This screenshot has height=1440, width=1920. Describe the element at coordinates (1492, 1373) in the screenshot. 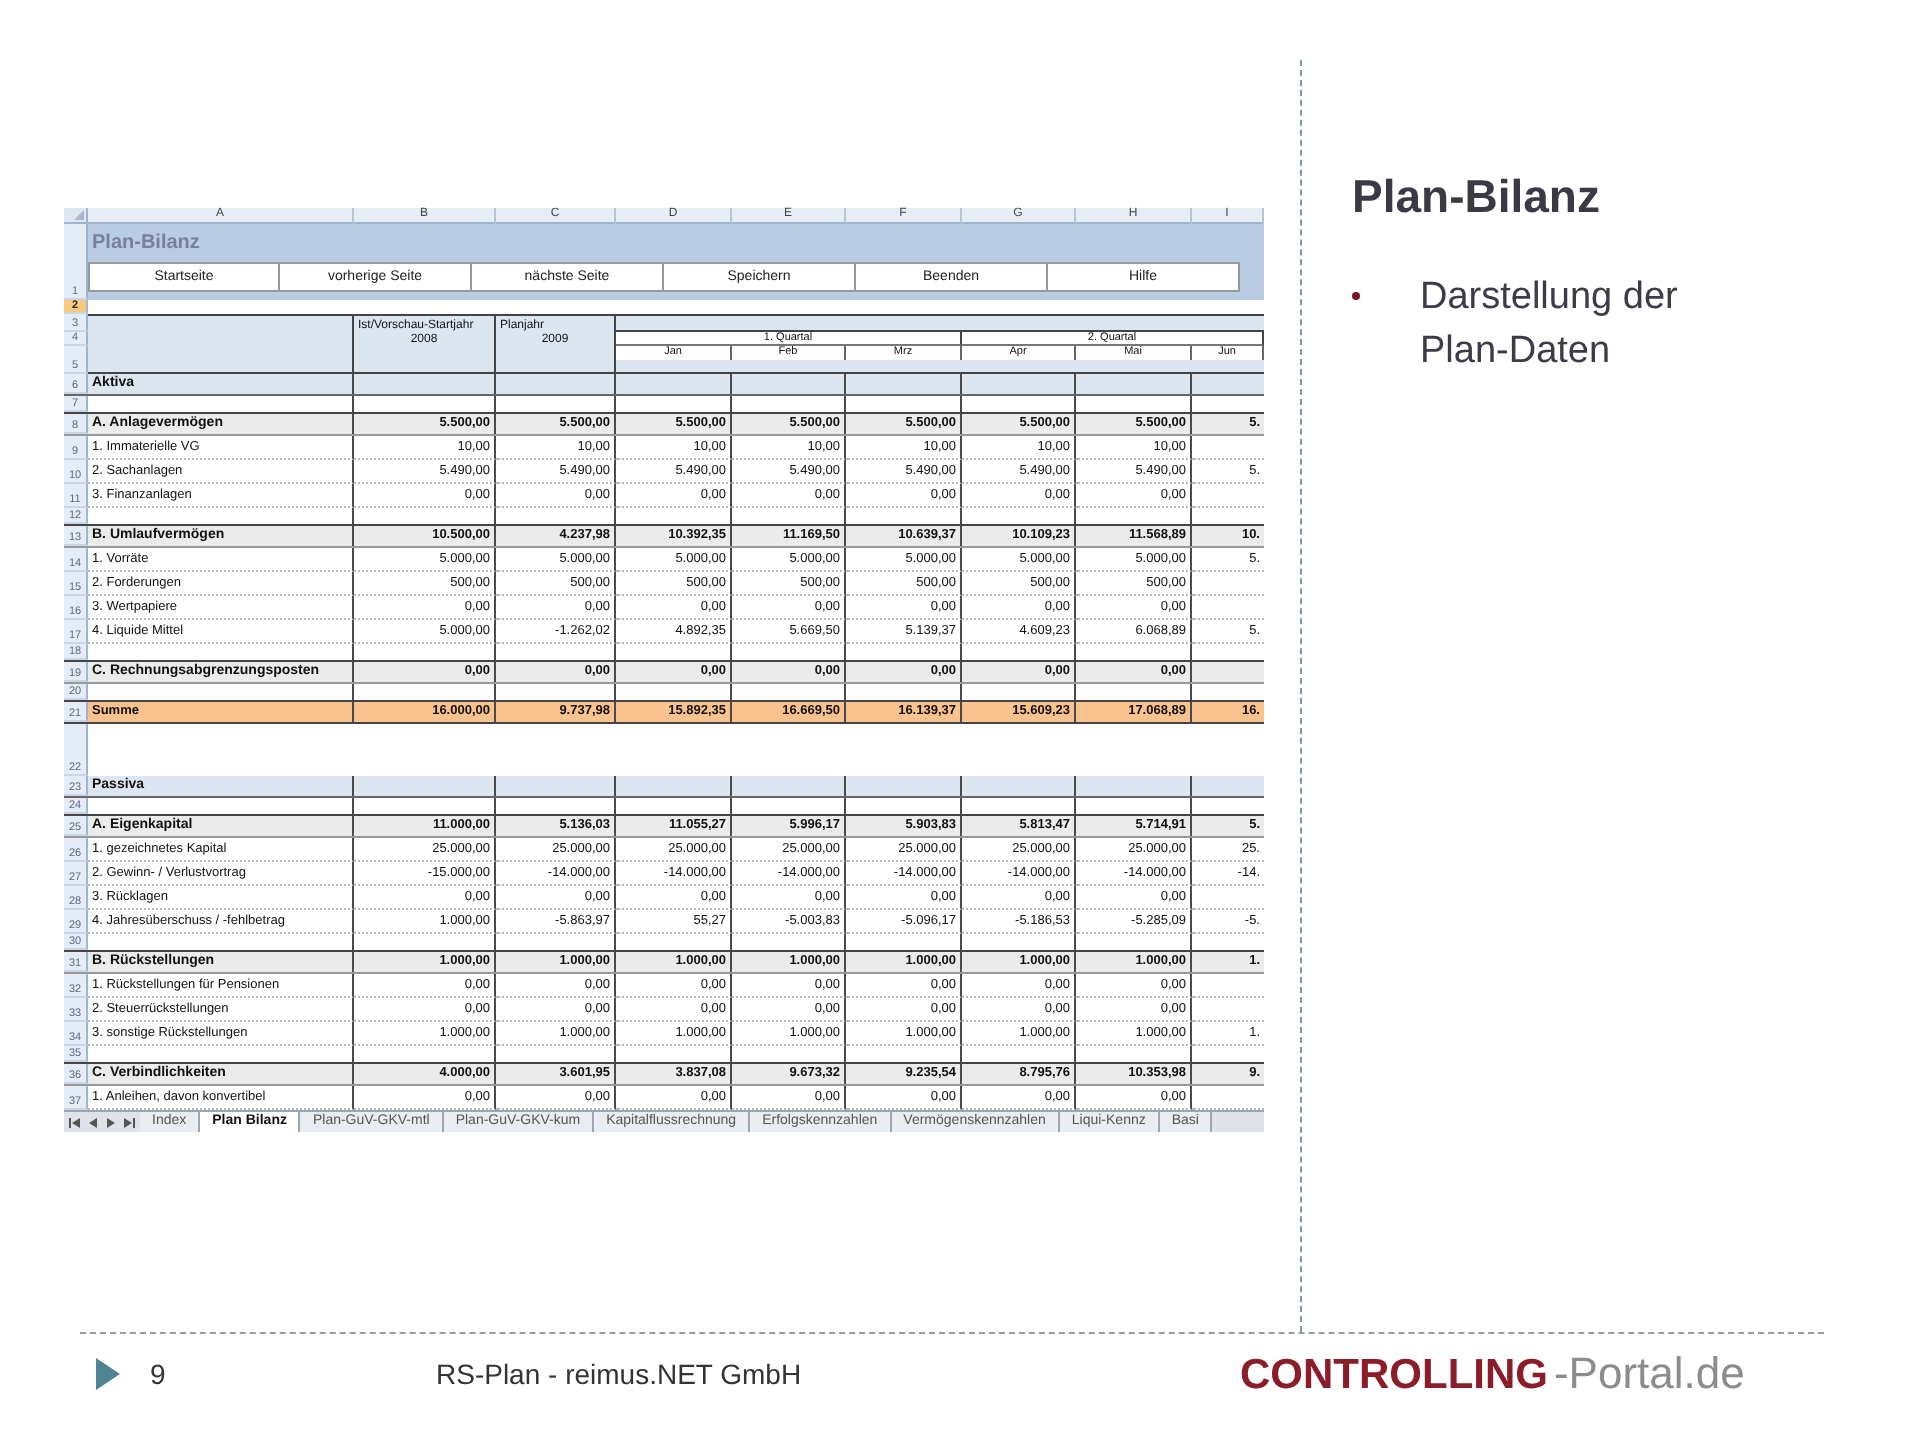

I see `logo-text: CONTROLLING-Portal.de` at that location.